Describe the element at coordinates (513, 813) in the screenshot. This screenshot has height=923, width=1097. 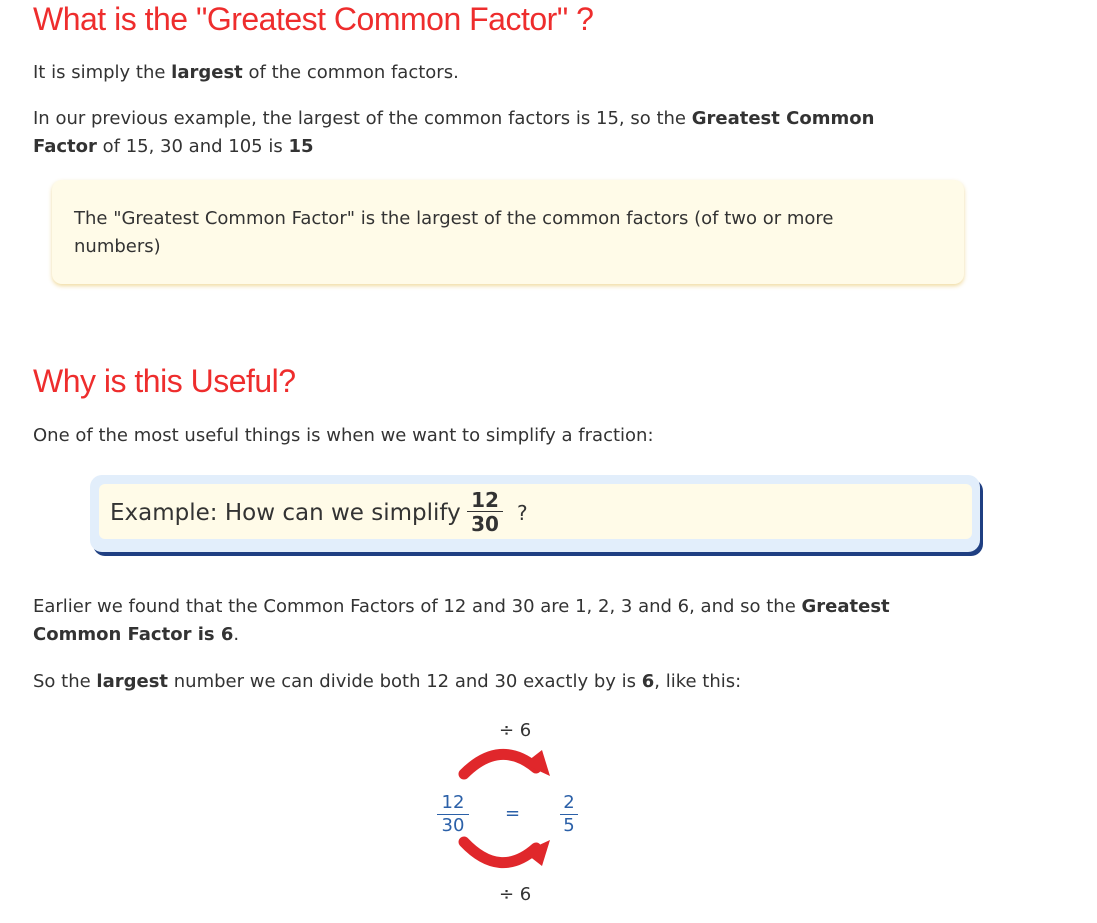
I see `equals-sign: =` at that location.